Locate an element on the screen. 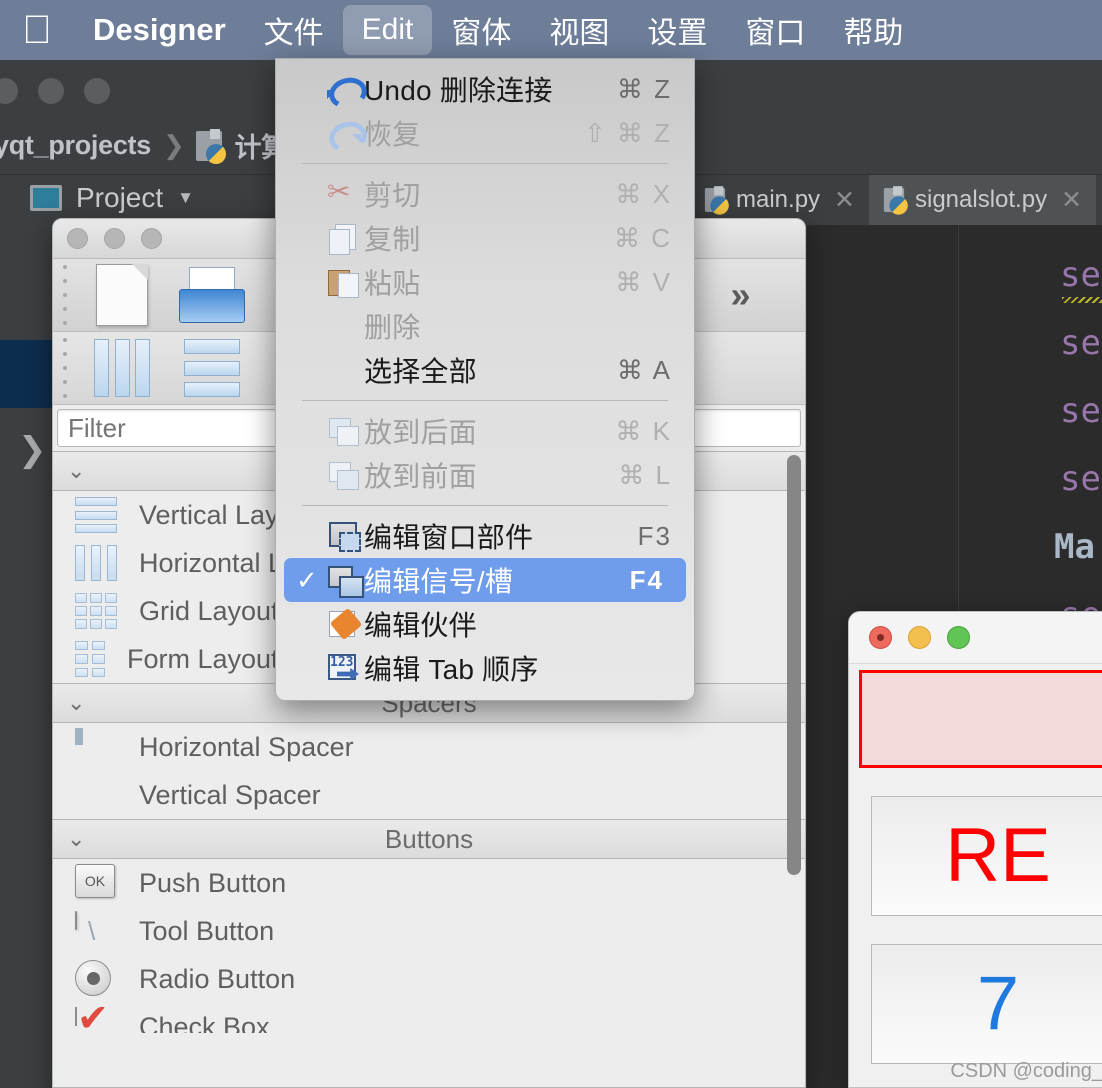 The height and width of the screenshot is (1088, 1102). preview-minimize-button is located at coordinates (919, 637).